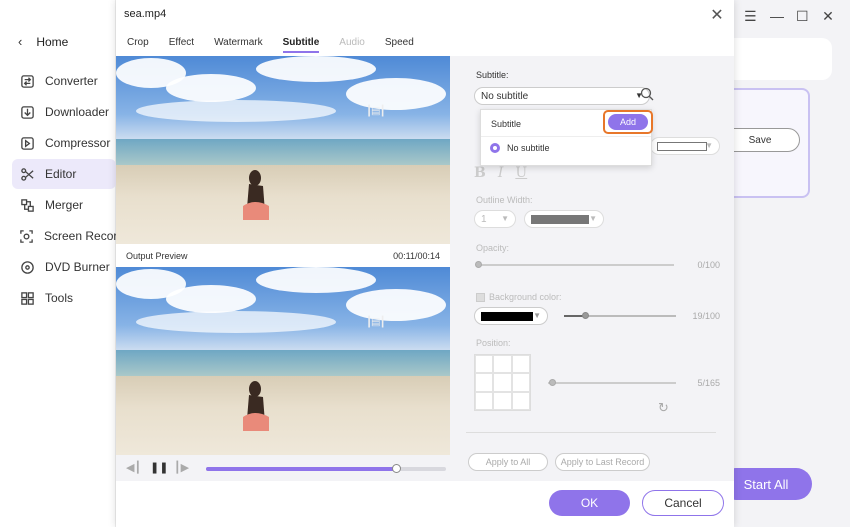 The height and width of the screenshot is (527, 850). What do you see at coordinates (504, 200) in the screenshot?
I see `outline-width-label: Outline Width:` at bounding box center [504, 200].